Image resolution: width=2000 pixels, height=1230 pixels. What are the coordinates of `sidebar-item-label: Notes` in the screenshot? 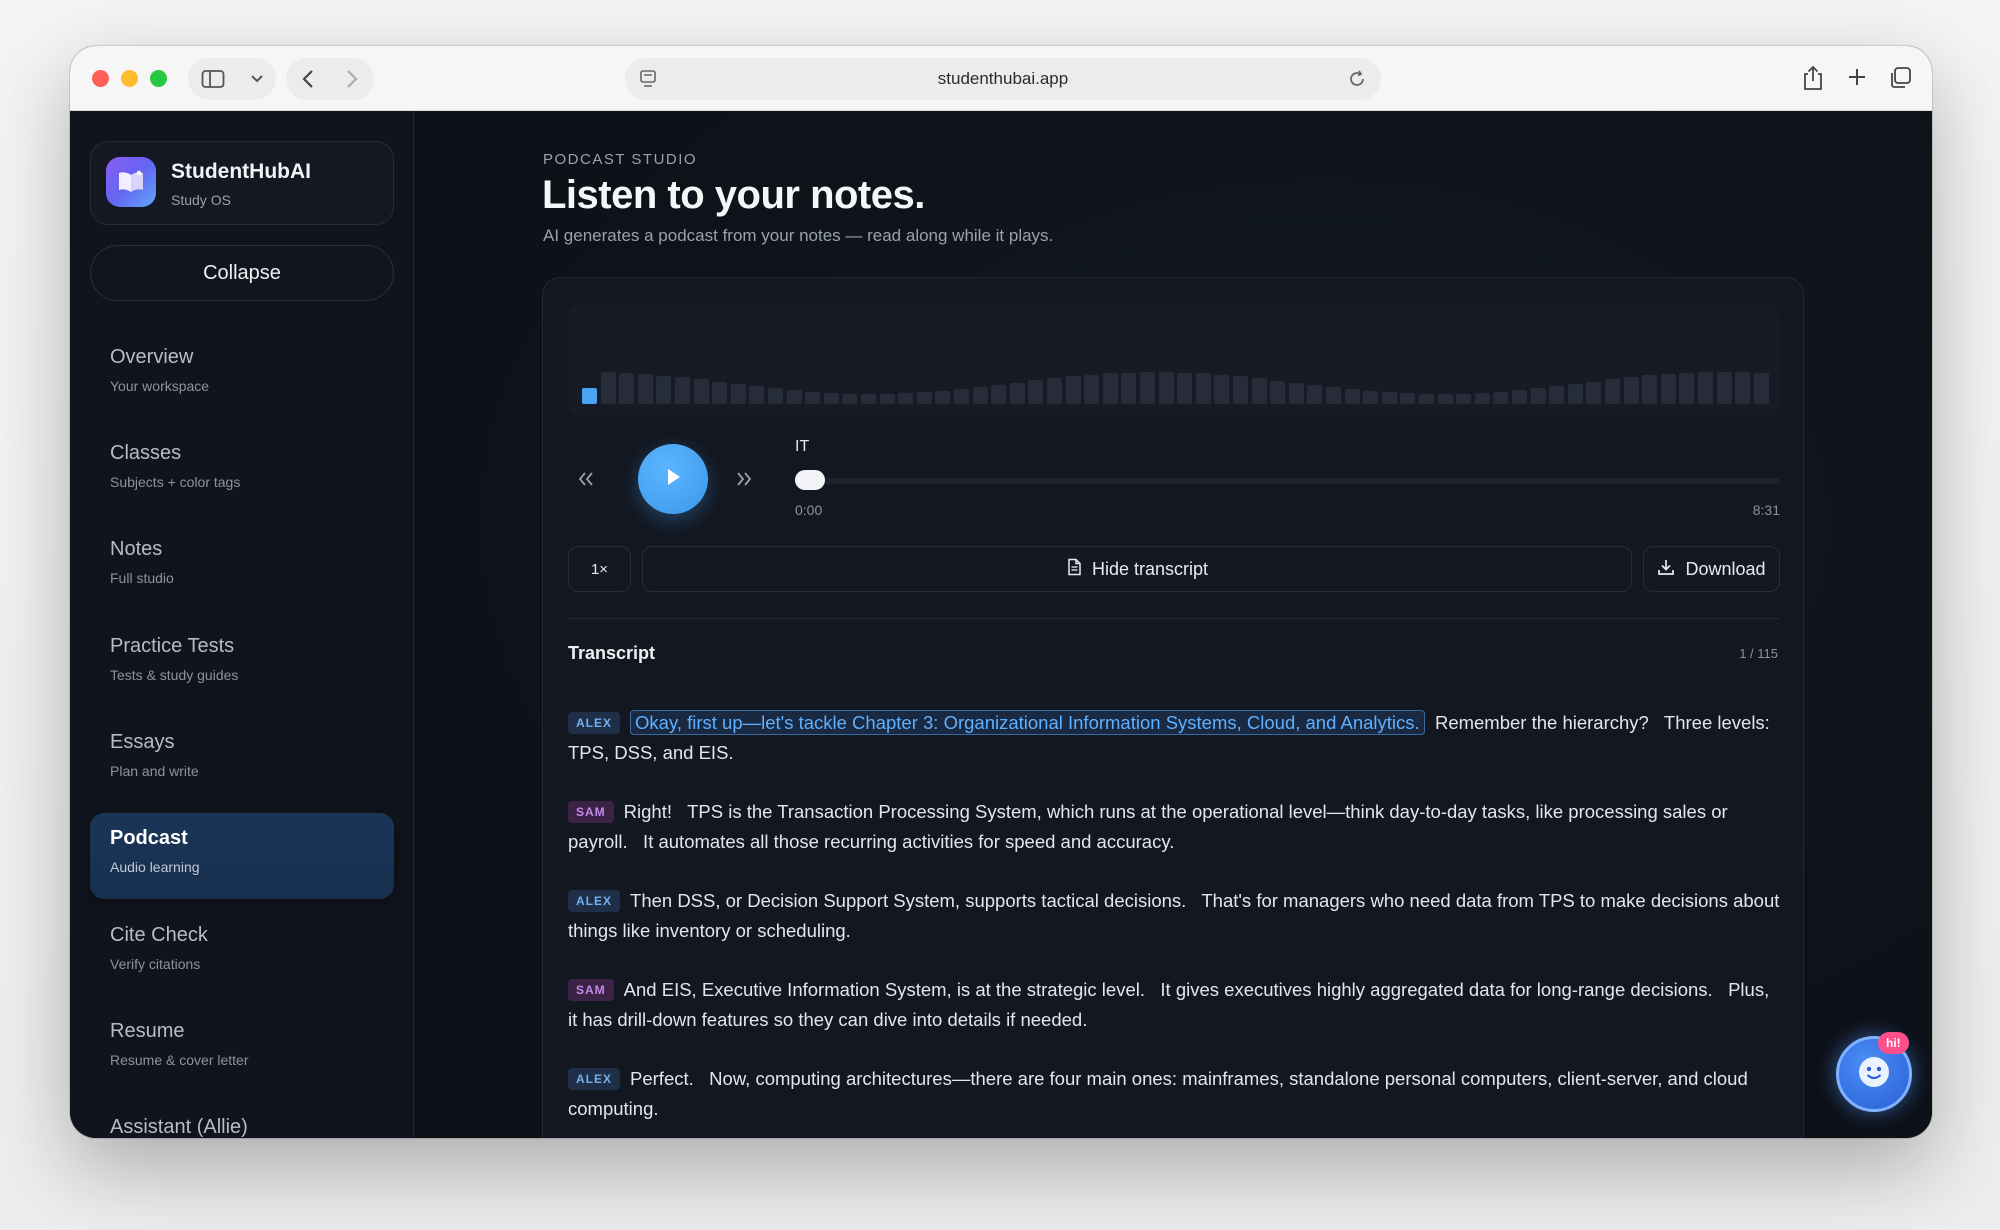 It's located at (136, 549).